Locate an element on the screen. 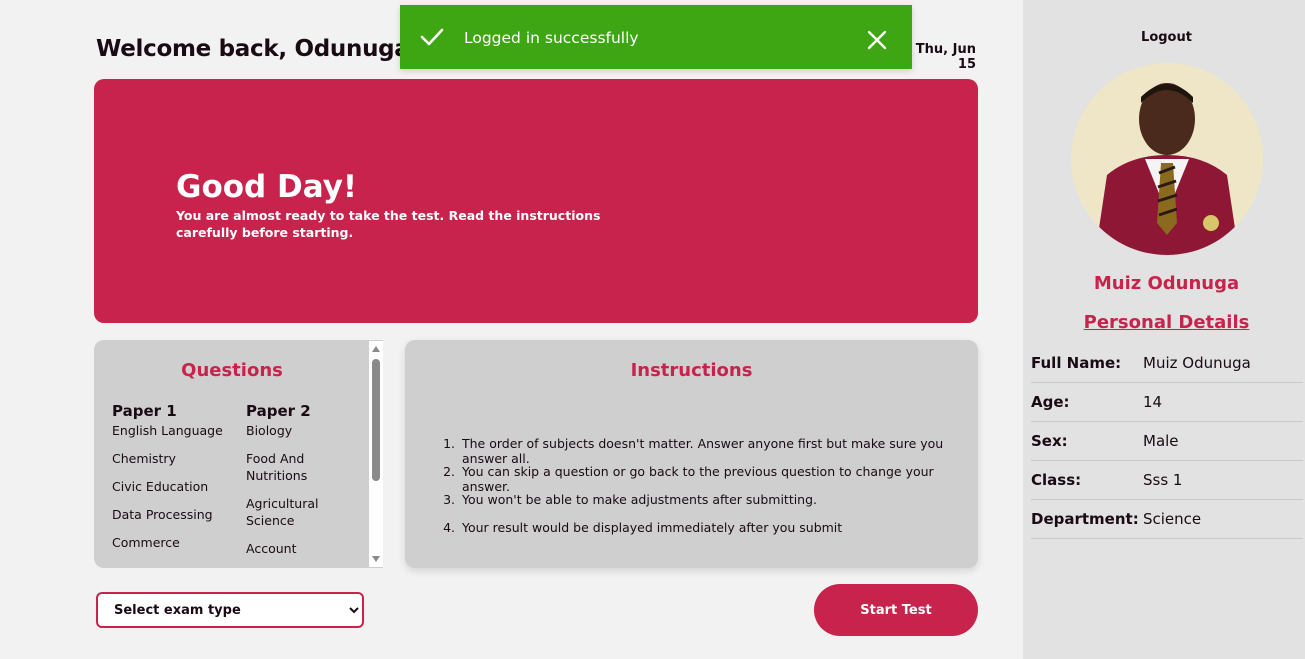 The height and width of the screenshot is (659, 1305). detail-row: Class: Sss 1 is located at coordinates (1167, 480).